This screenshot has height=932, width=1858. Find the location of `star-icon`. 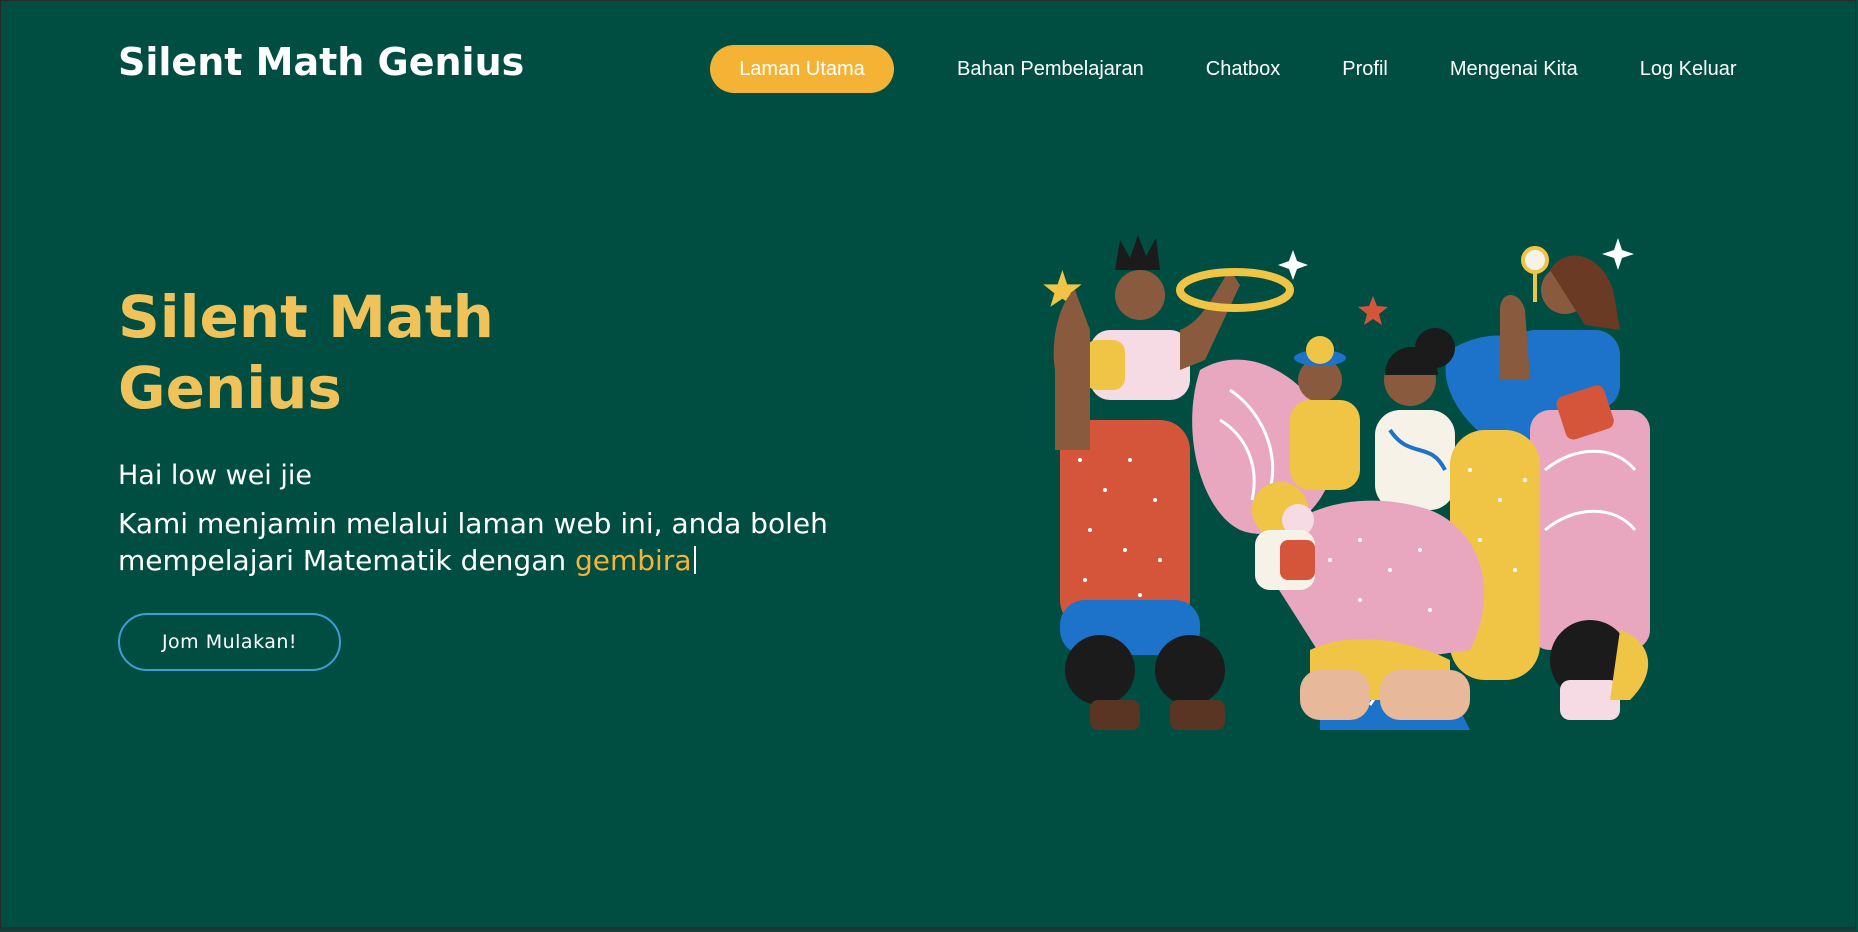

star-icon is located at coordinates (1373, 310).